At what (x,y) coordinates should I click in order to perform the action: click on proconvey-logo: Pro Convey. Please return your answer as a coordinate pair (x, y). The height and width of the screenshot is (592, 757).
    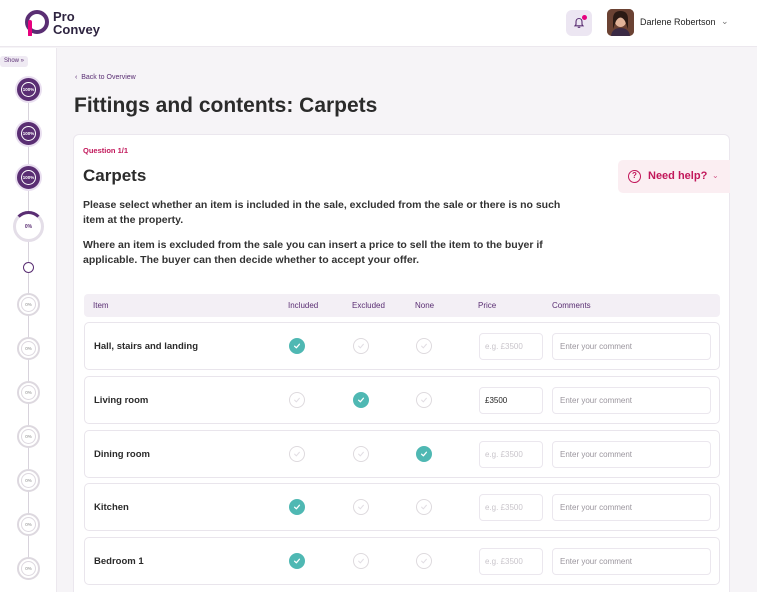
    Looking at the image, I should click on (65, 24).